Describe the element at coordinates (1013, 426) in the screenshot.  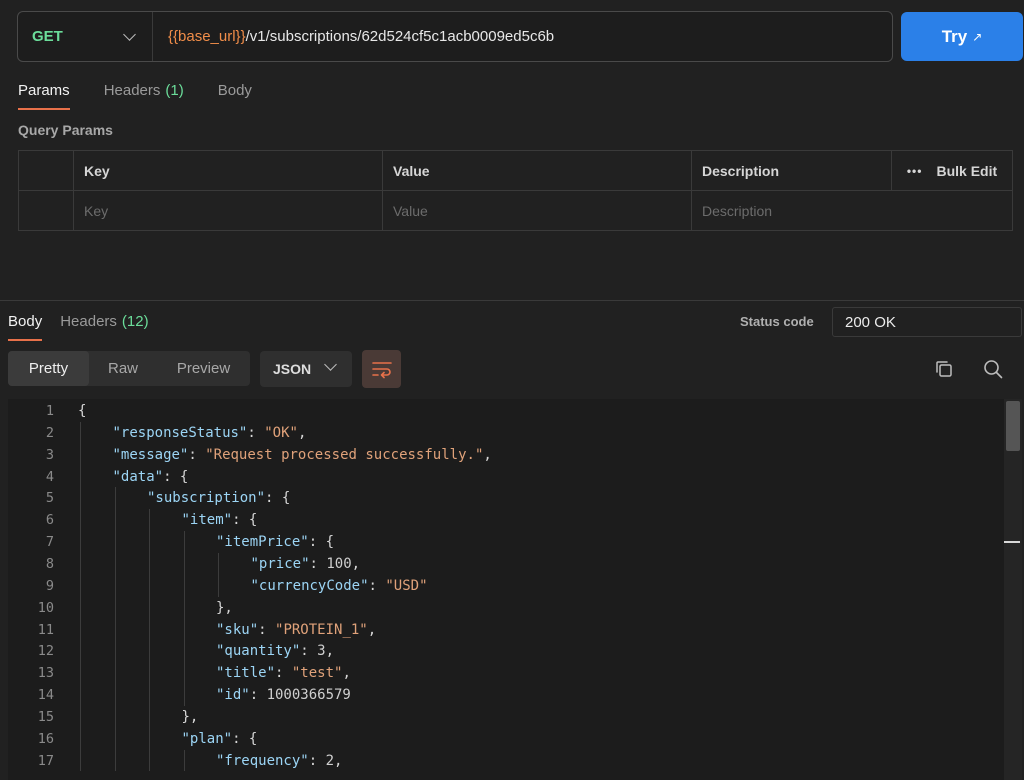
I see `scrollbar-thumb` at that location.